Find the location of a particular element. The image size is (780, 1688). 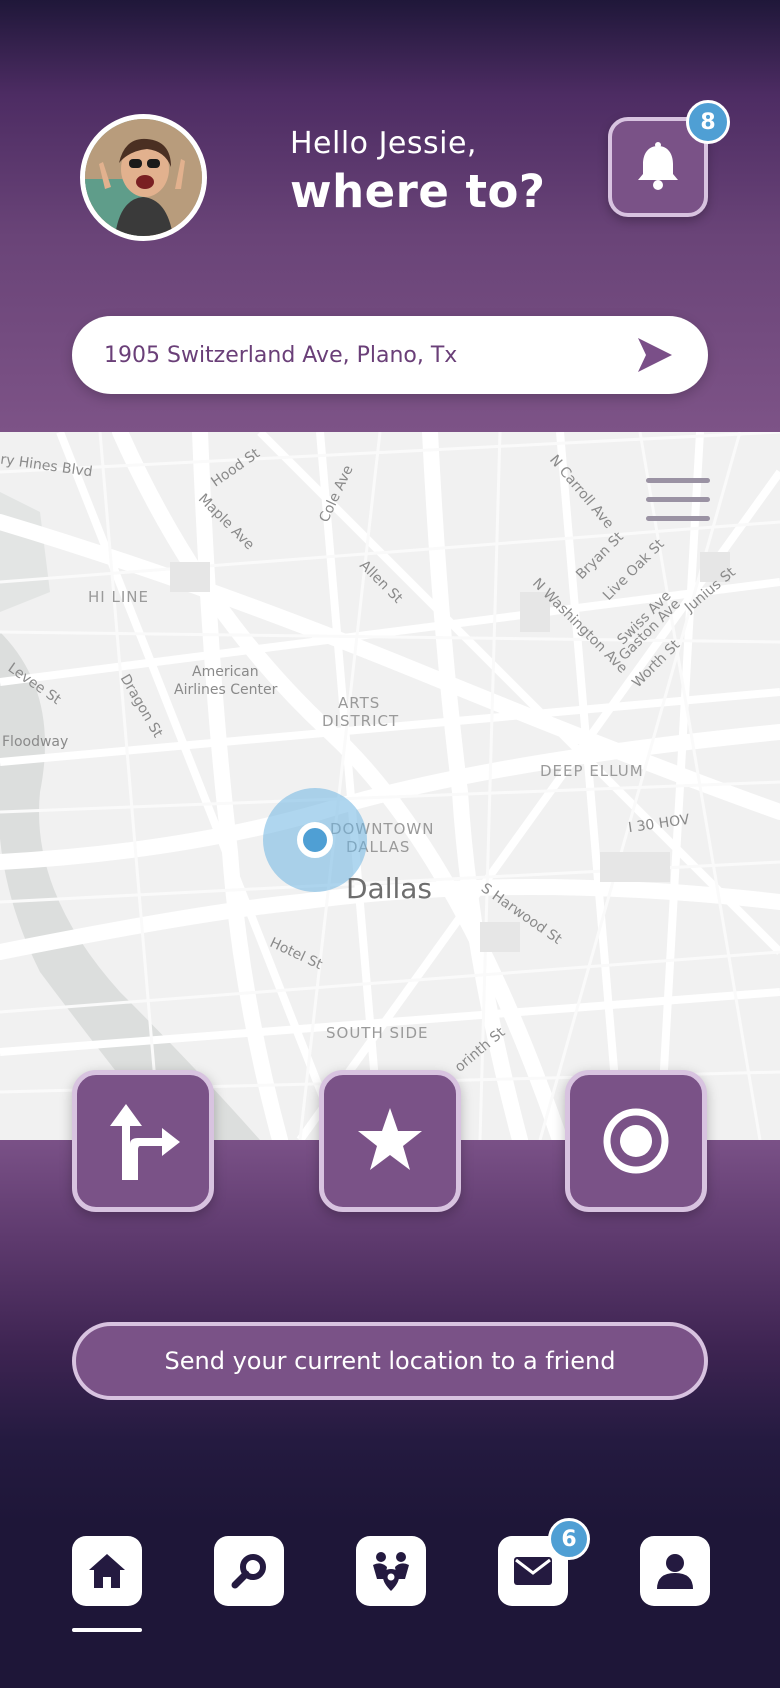

map-label: Airlines Center is located at coordinates (226, 690).